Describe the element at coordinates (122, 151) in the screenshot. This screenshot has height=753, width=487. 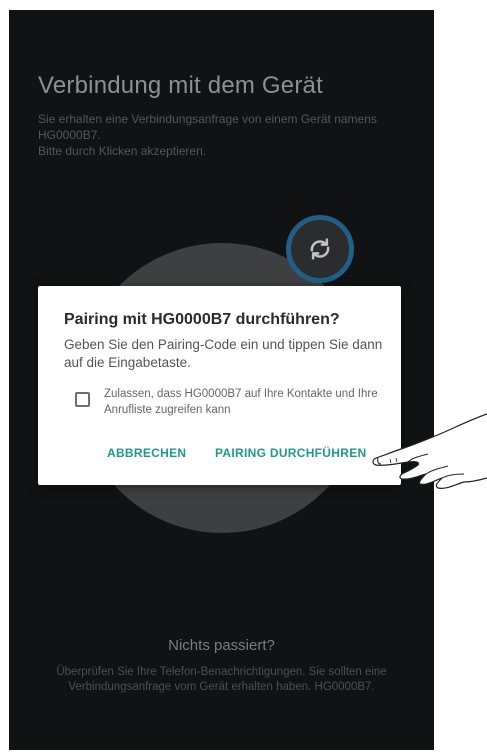
I see `subtitle-line-accept: Bitte durch Klicken akzeptieren.` at that location.